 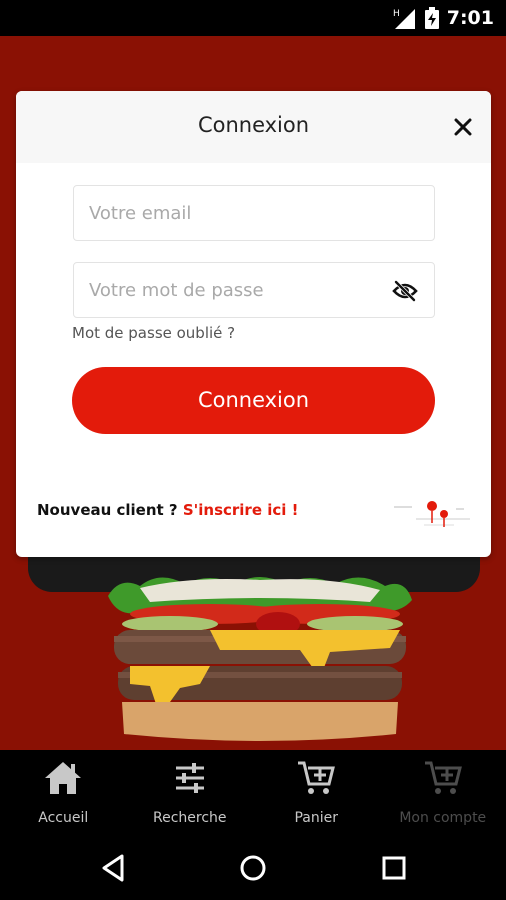 What do you see at coordinates (63, 778) in the screenshot?
I see `home-icon` at bounding box center [63, 778].